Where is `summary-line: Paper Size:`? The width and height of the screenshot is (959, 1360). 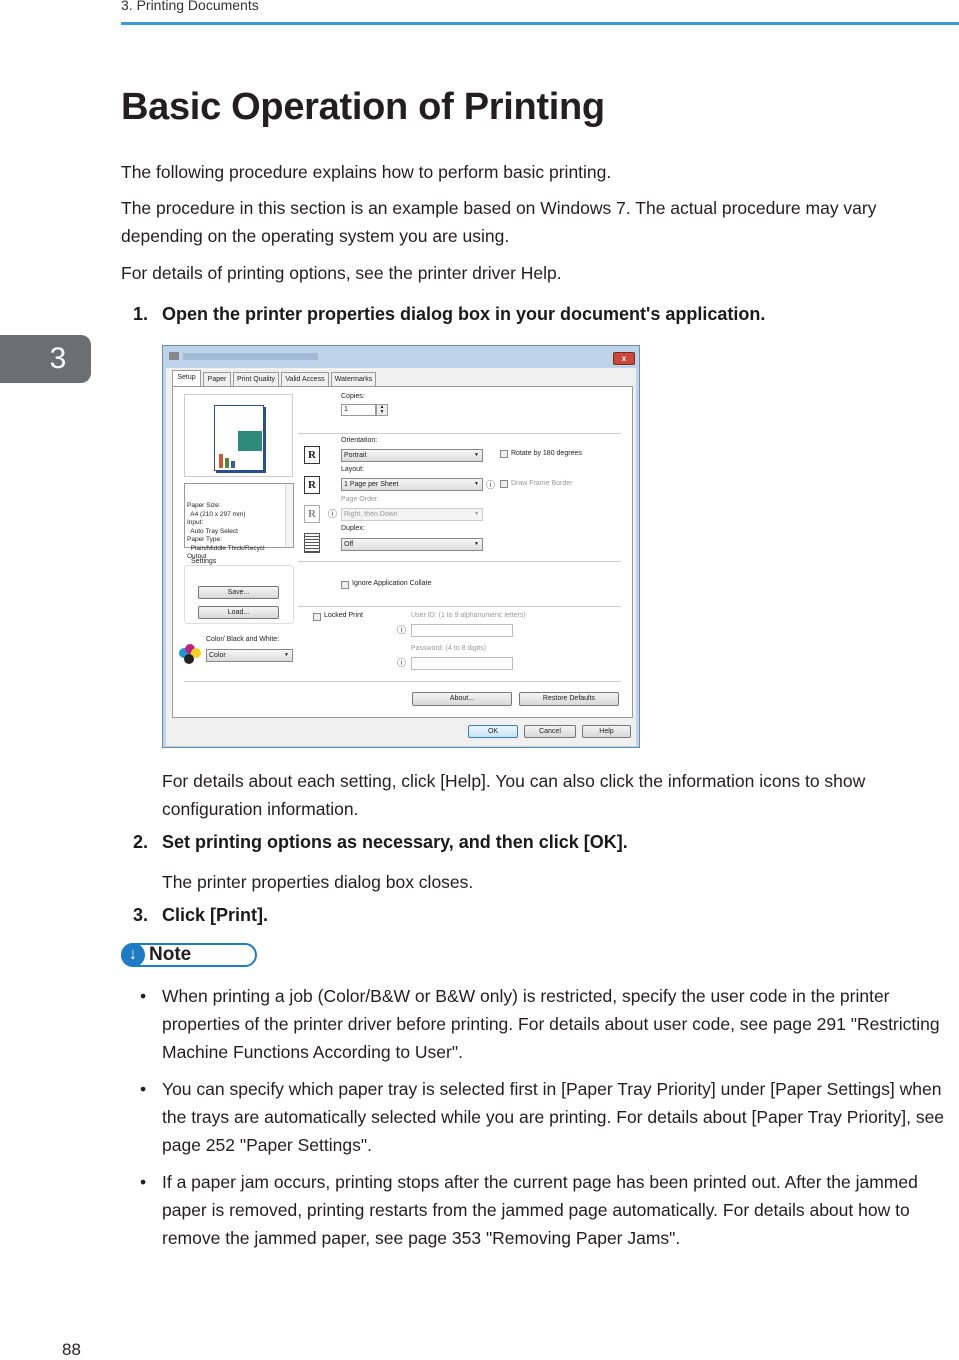
summary-line: Paper Size: is located at coordinates (204, 505).